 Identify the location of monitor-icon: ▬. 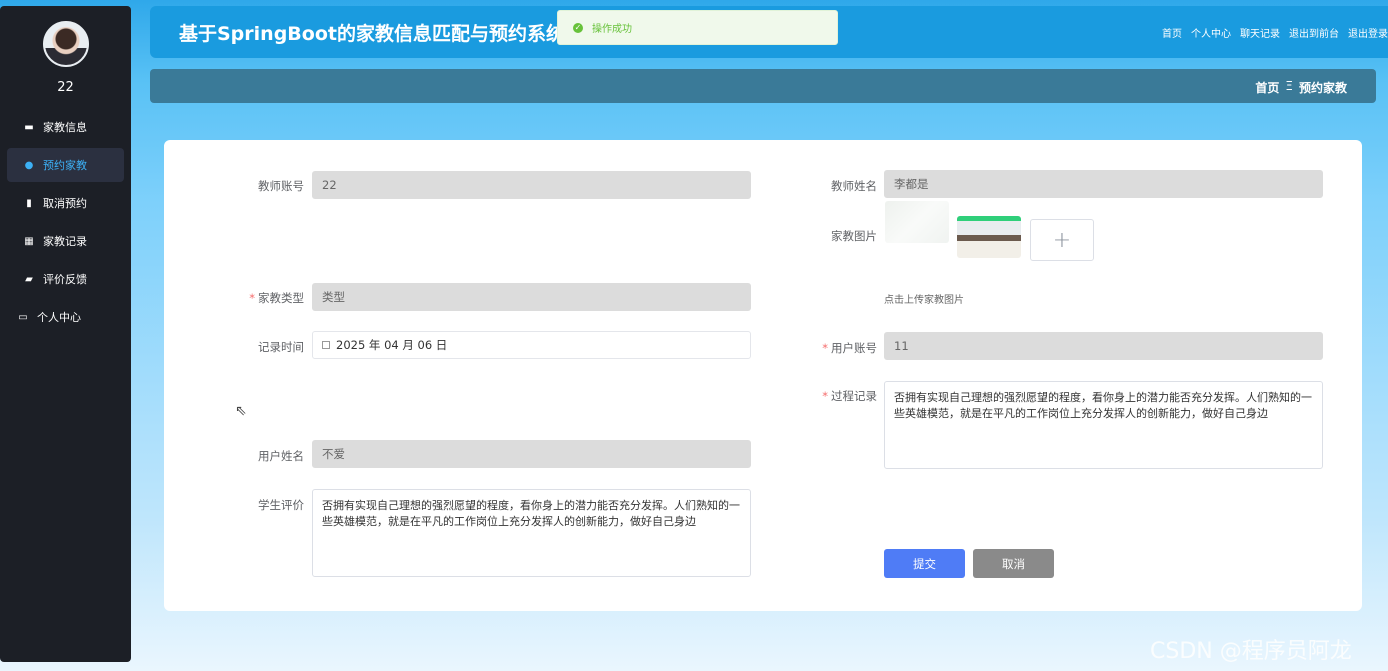
(29, 127).